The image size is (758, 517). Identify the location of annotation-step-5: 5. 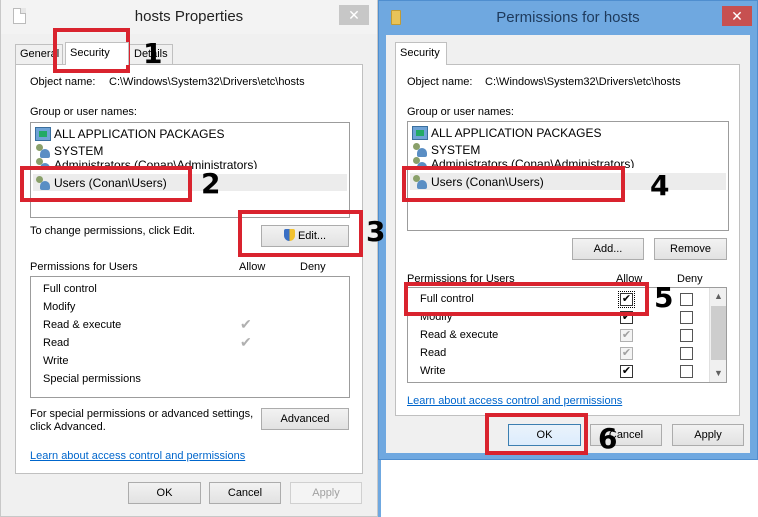
(664, 297).